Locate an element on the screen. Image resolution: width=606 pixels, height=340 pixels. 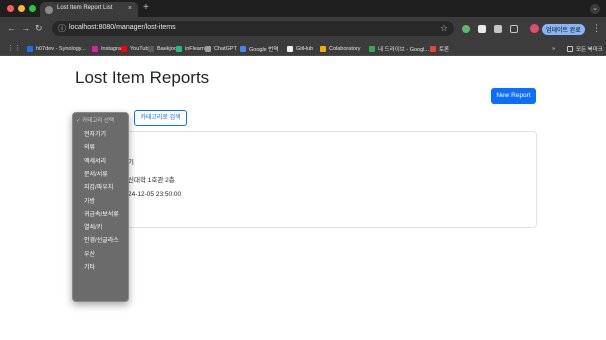
card-item-location: 신대학 1호관 2층 is located at coordinates (151, 180).